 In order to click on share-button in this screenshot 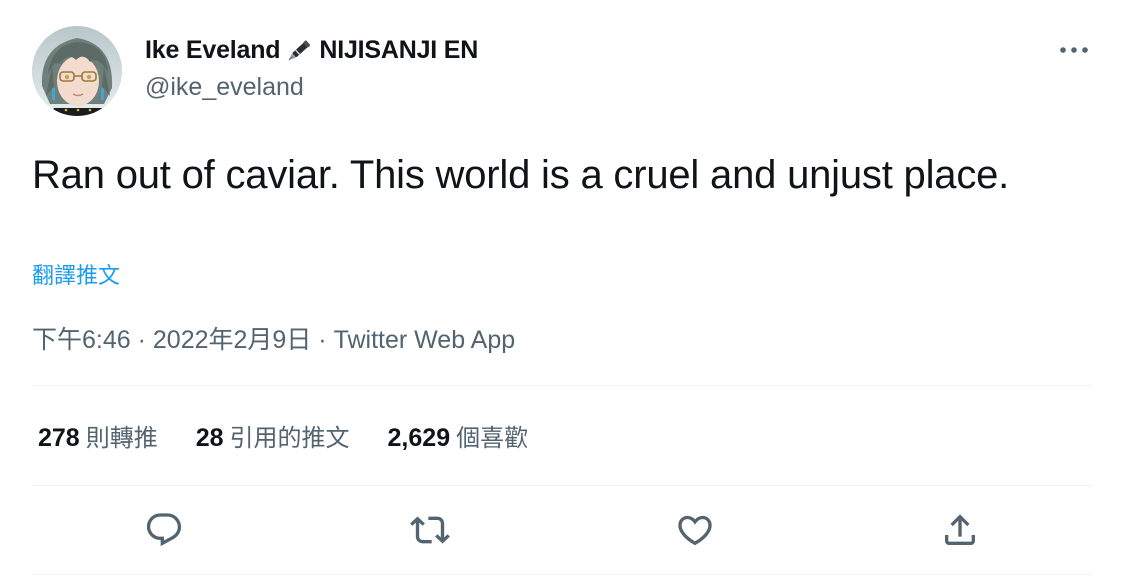, I will do `click(960, 530)`.